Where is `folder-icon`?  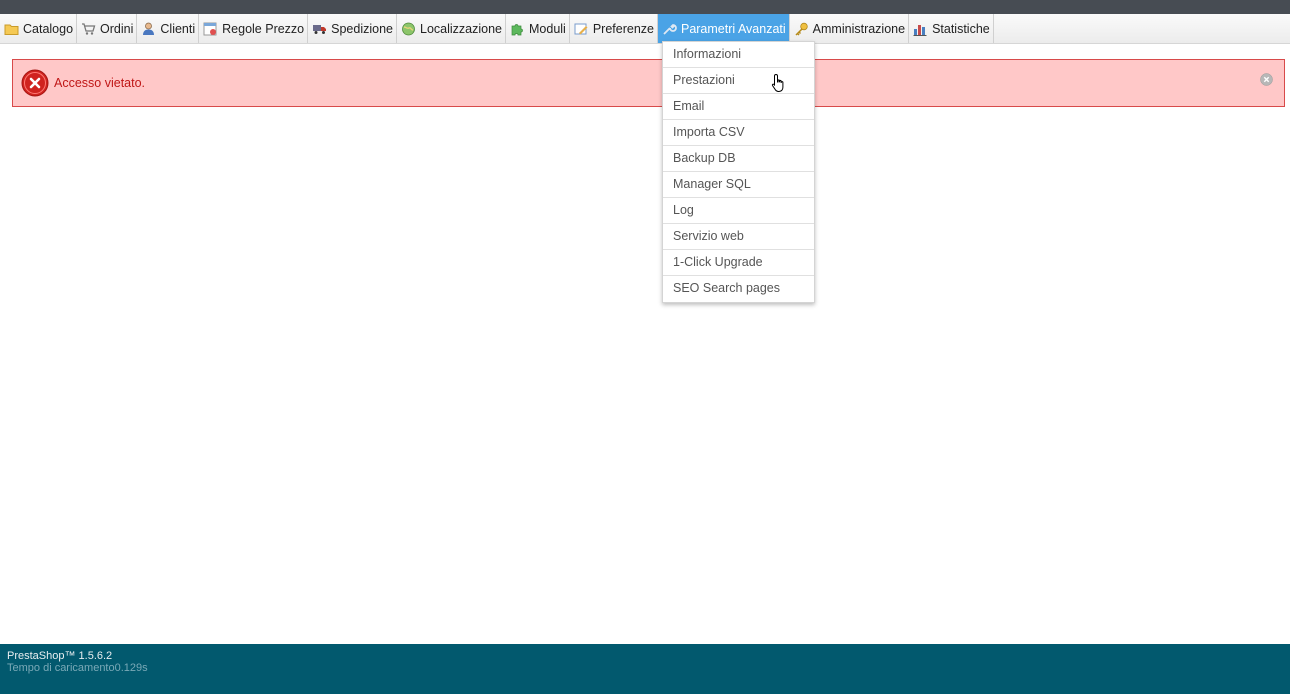 folder-icon is located at coordinates (11, 29).